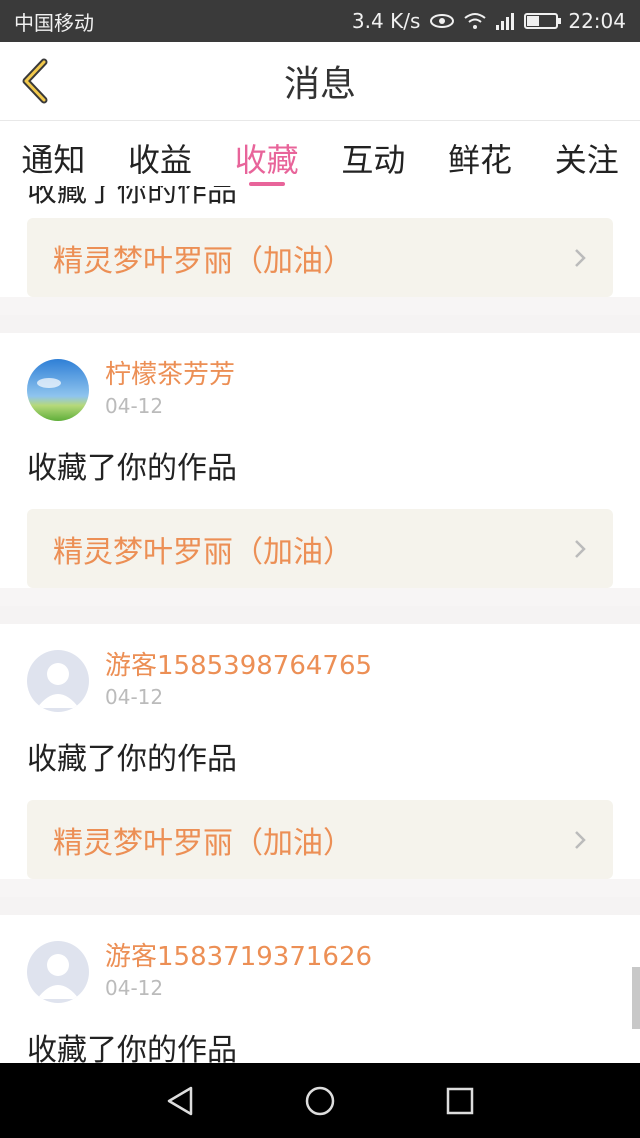 Image resolution: width=640 pixels, height=1138 pixels. Describe the element at coordinates (442, 21) in the screenshot. I see `eye-icon` at that location.